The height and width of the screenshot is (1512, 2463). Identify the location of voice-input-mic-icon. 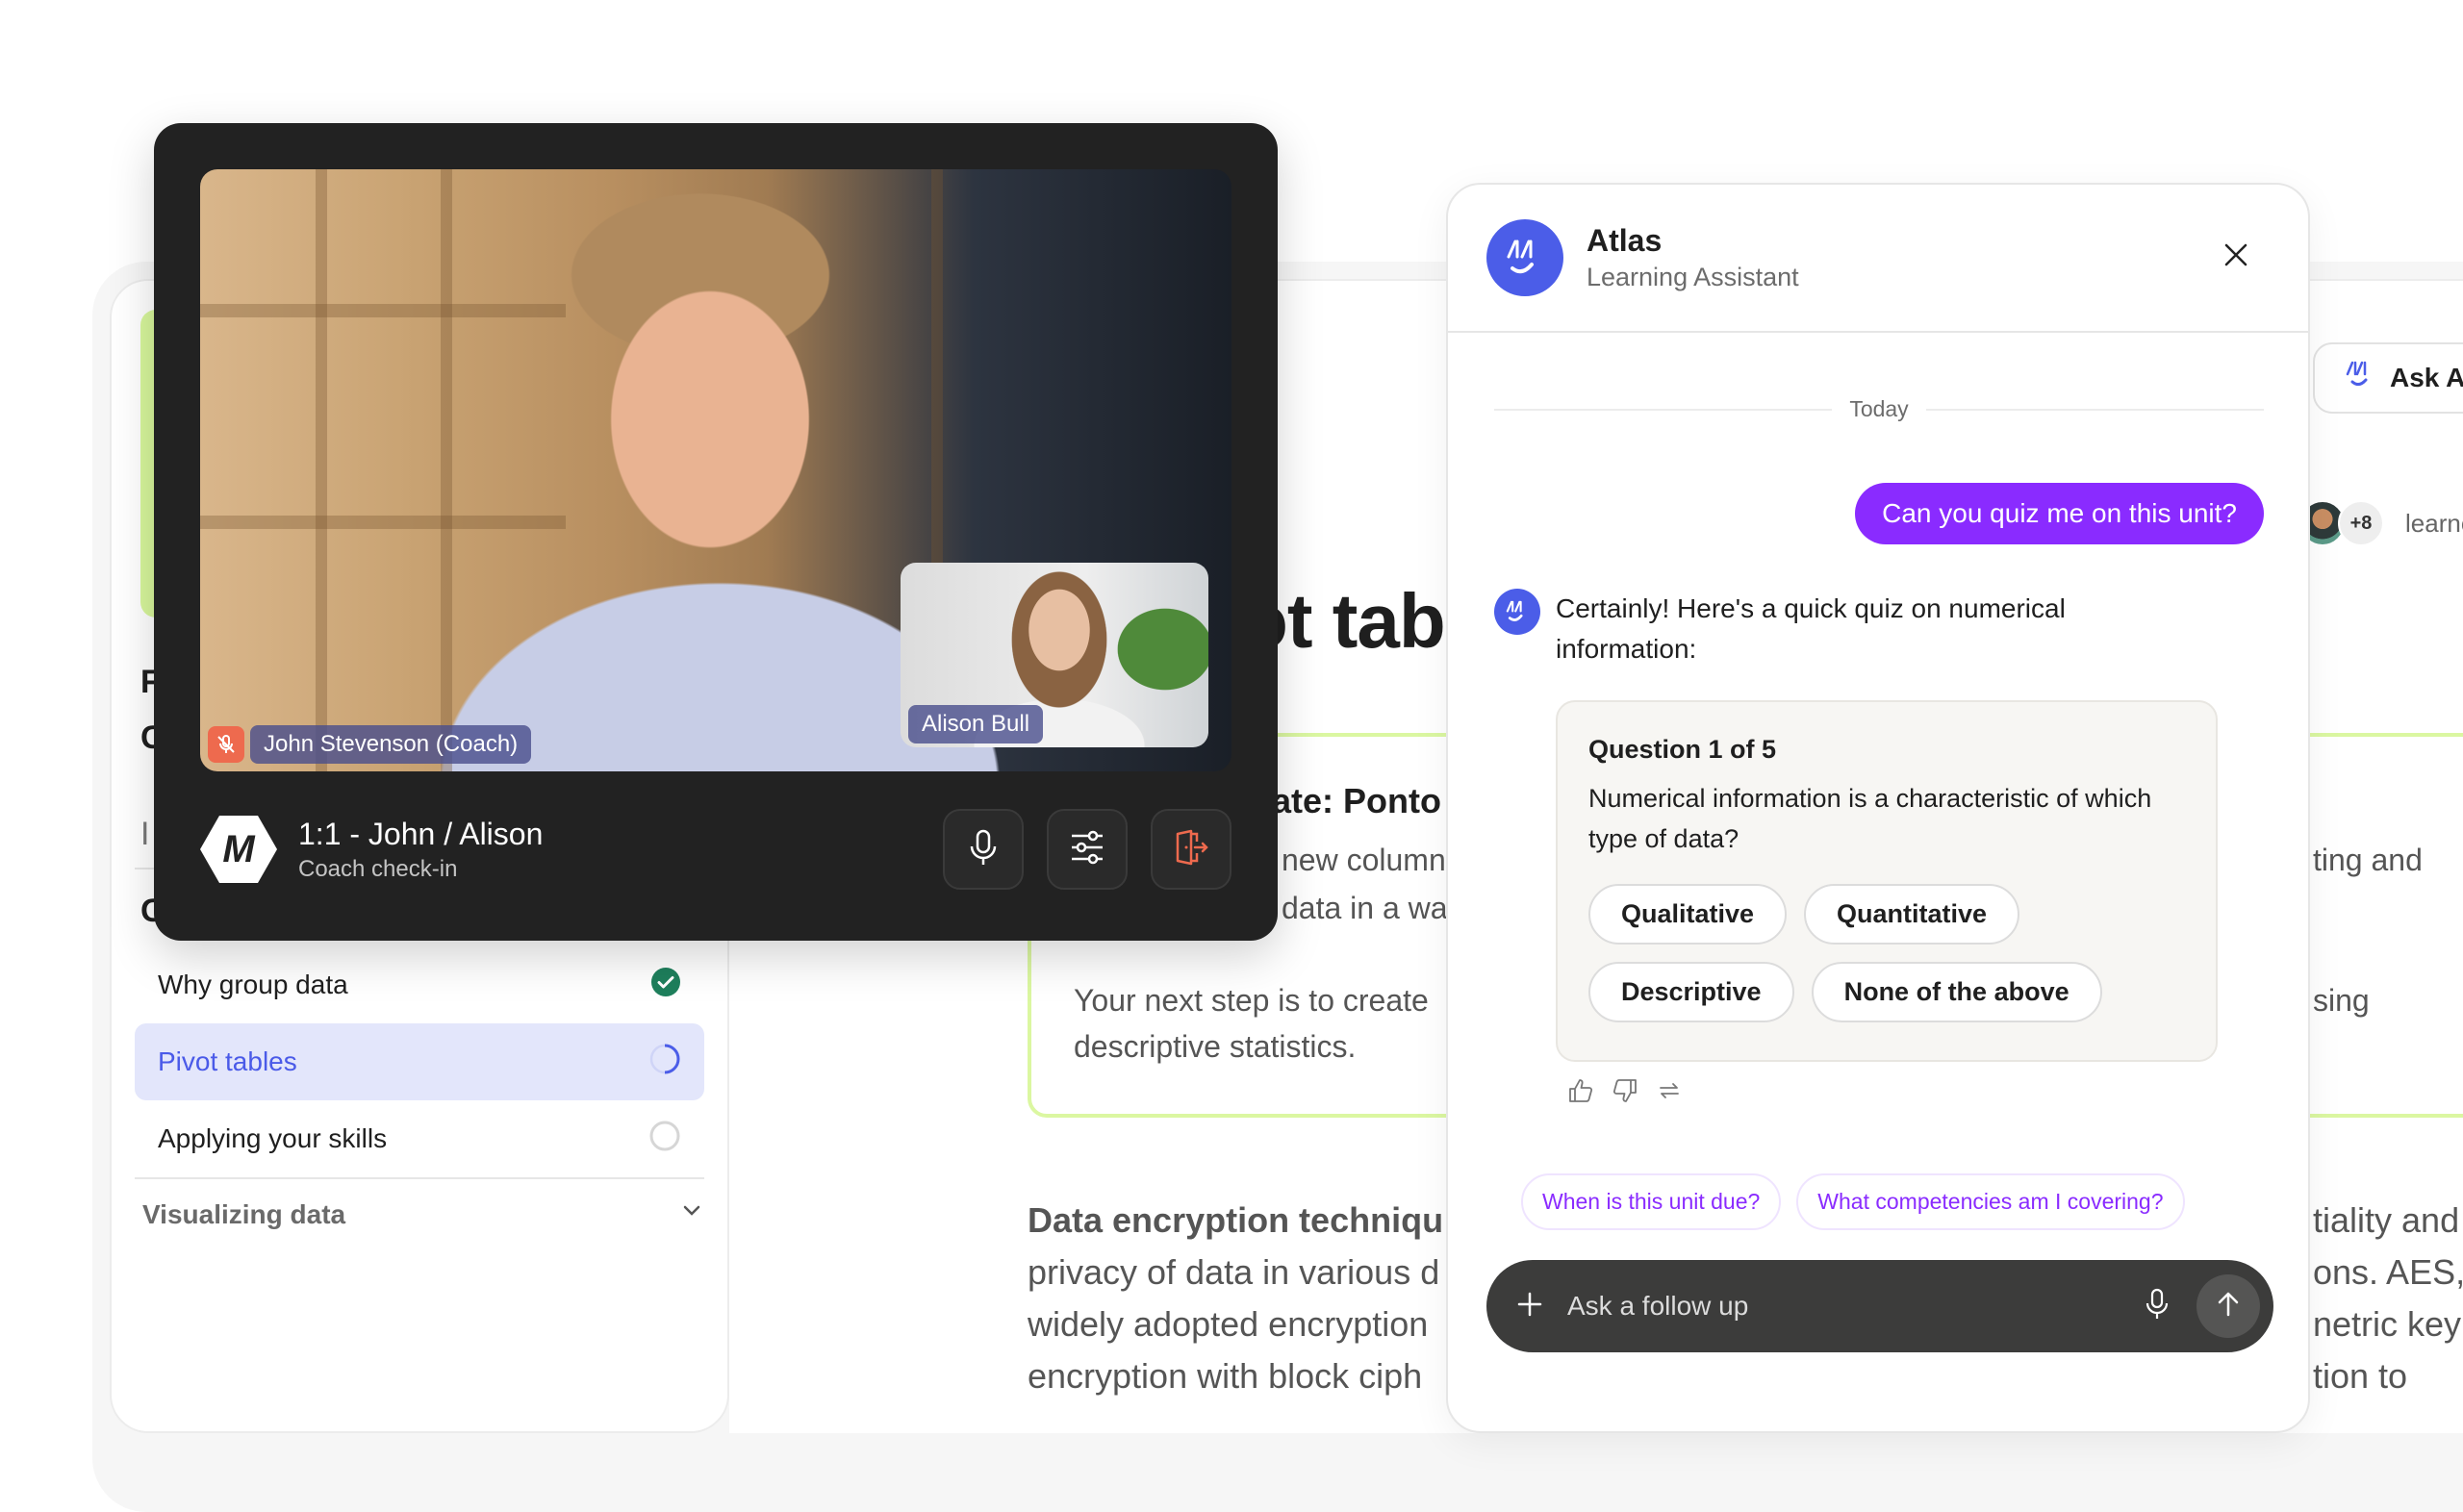
(2157, 1307).